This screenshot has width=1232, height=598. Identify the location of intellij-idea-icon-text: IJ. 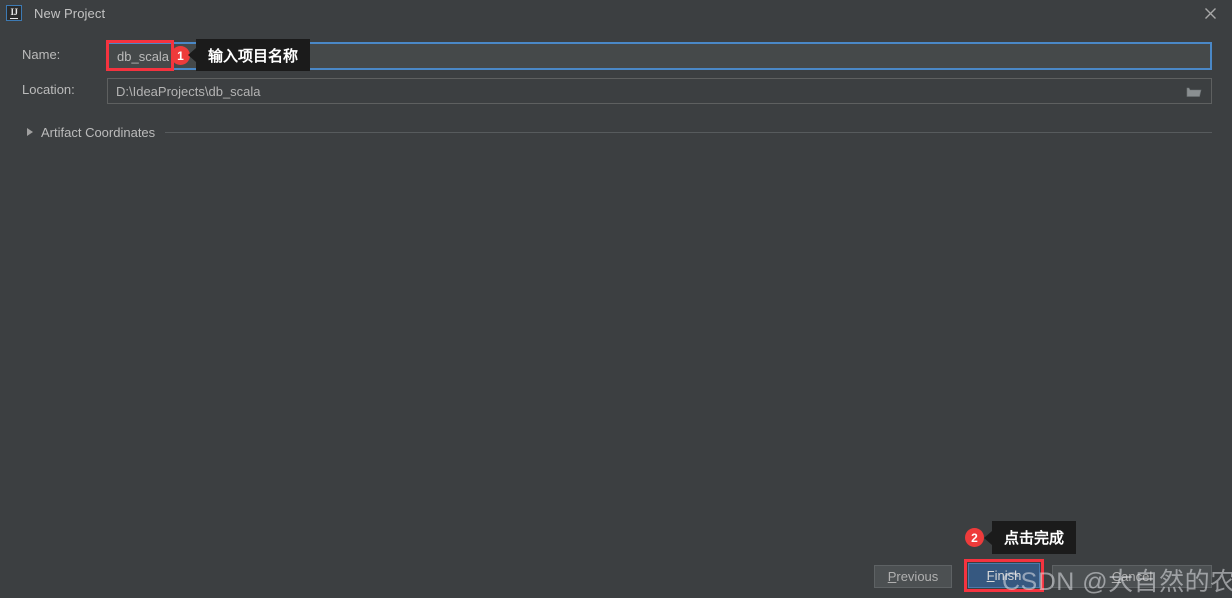
(14, 12).